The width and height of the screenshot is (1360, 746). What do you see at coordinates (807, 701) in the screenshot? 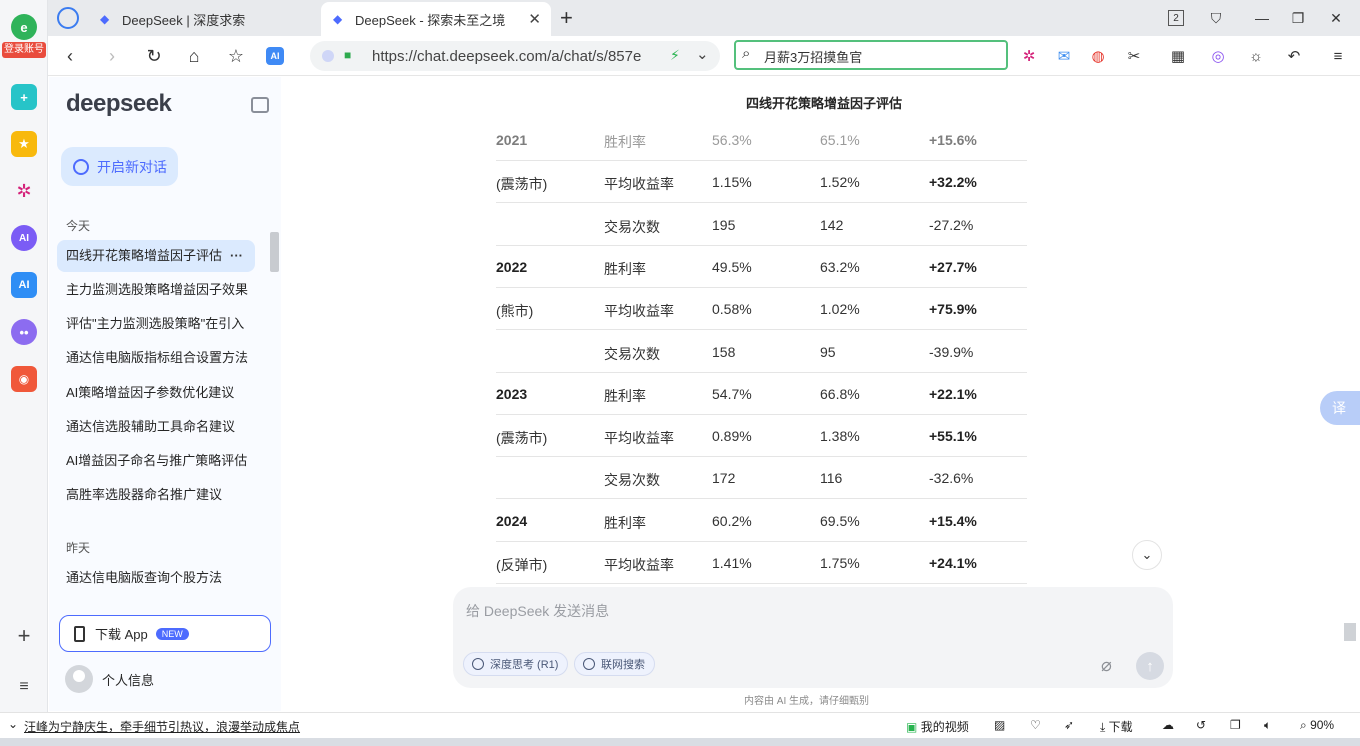
I see `ai-disclaimer: 内容由 AI 生成，请仔细甄别` at bounding box center [807, 701].